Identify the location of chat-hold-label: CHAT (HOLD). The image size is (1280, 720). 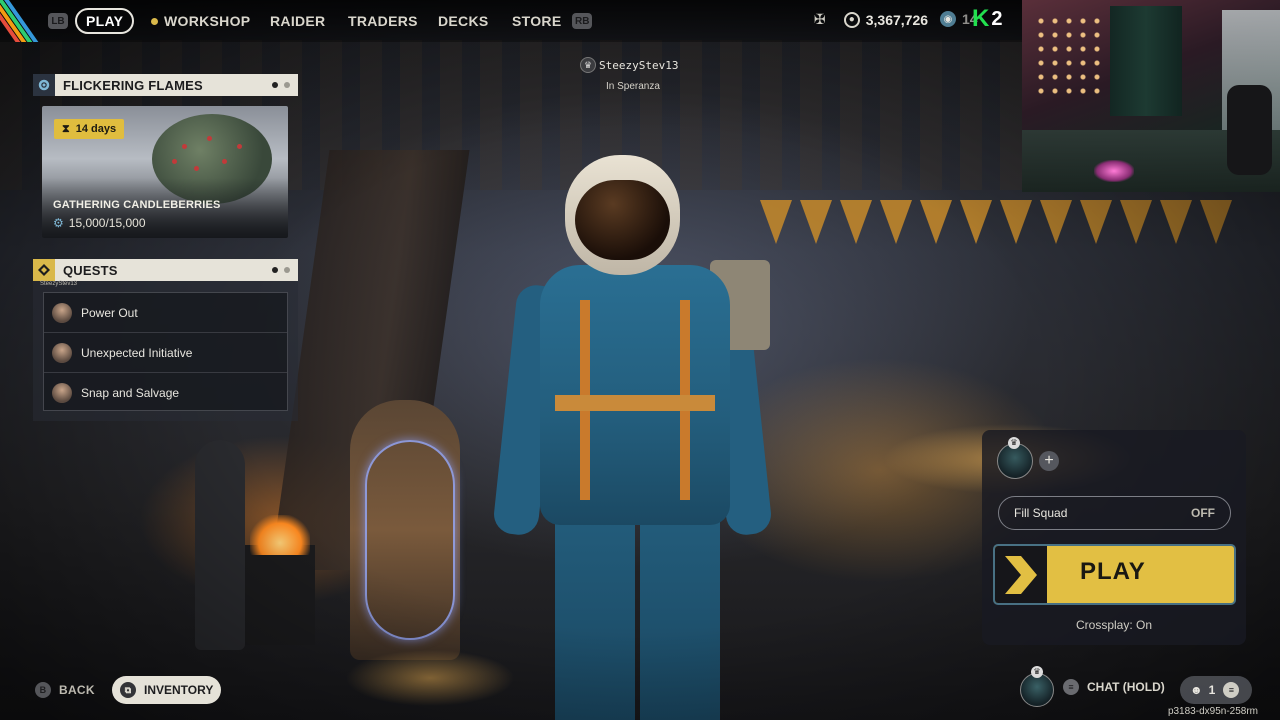
(1126, 687).